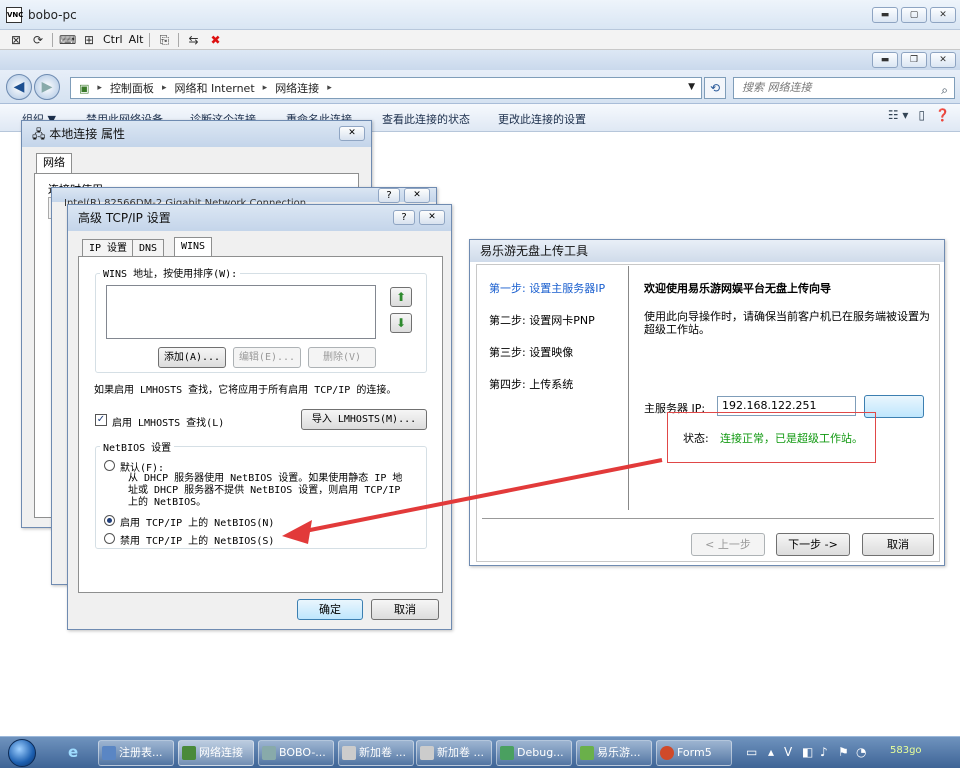 The image size is (960, 768). I want to click on prev-button: < 上一步, so click(728, 544).